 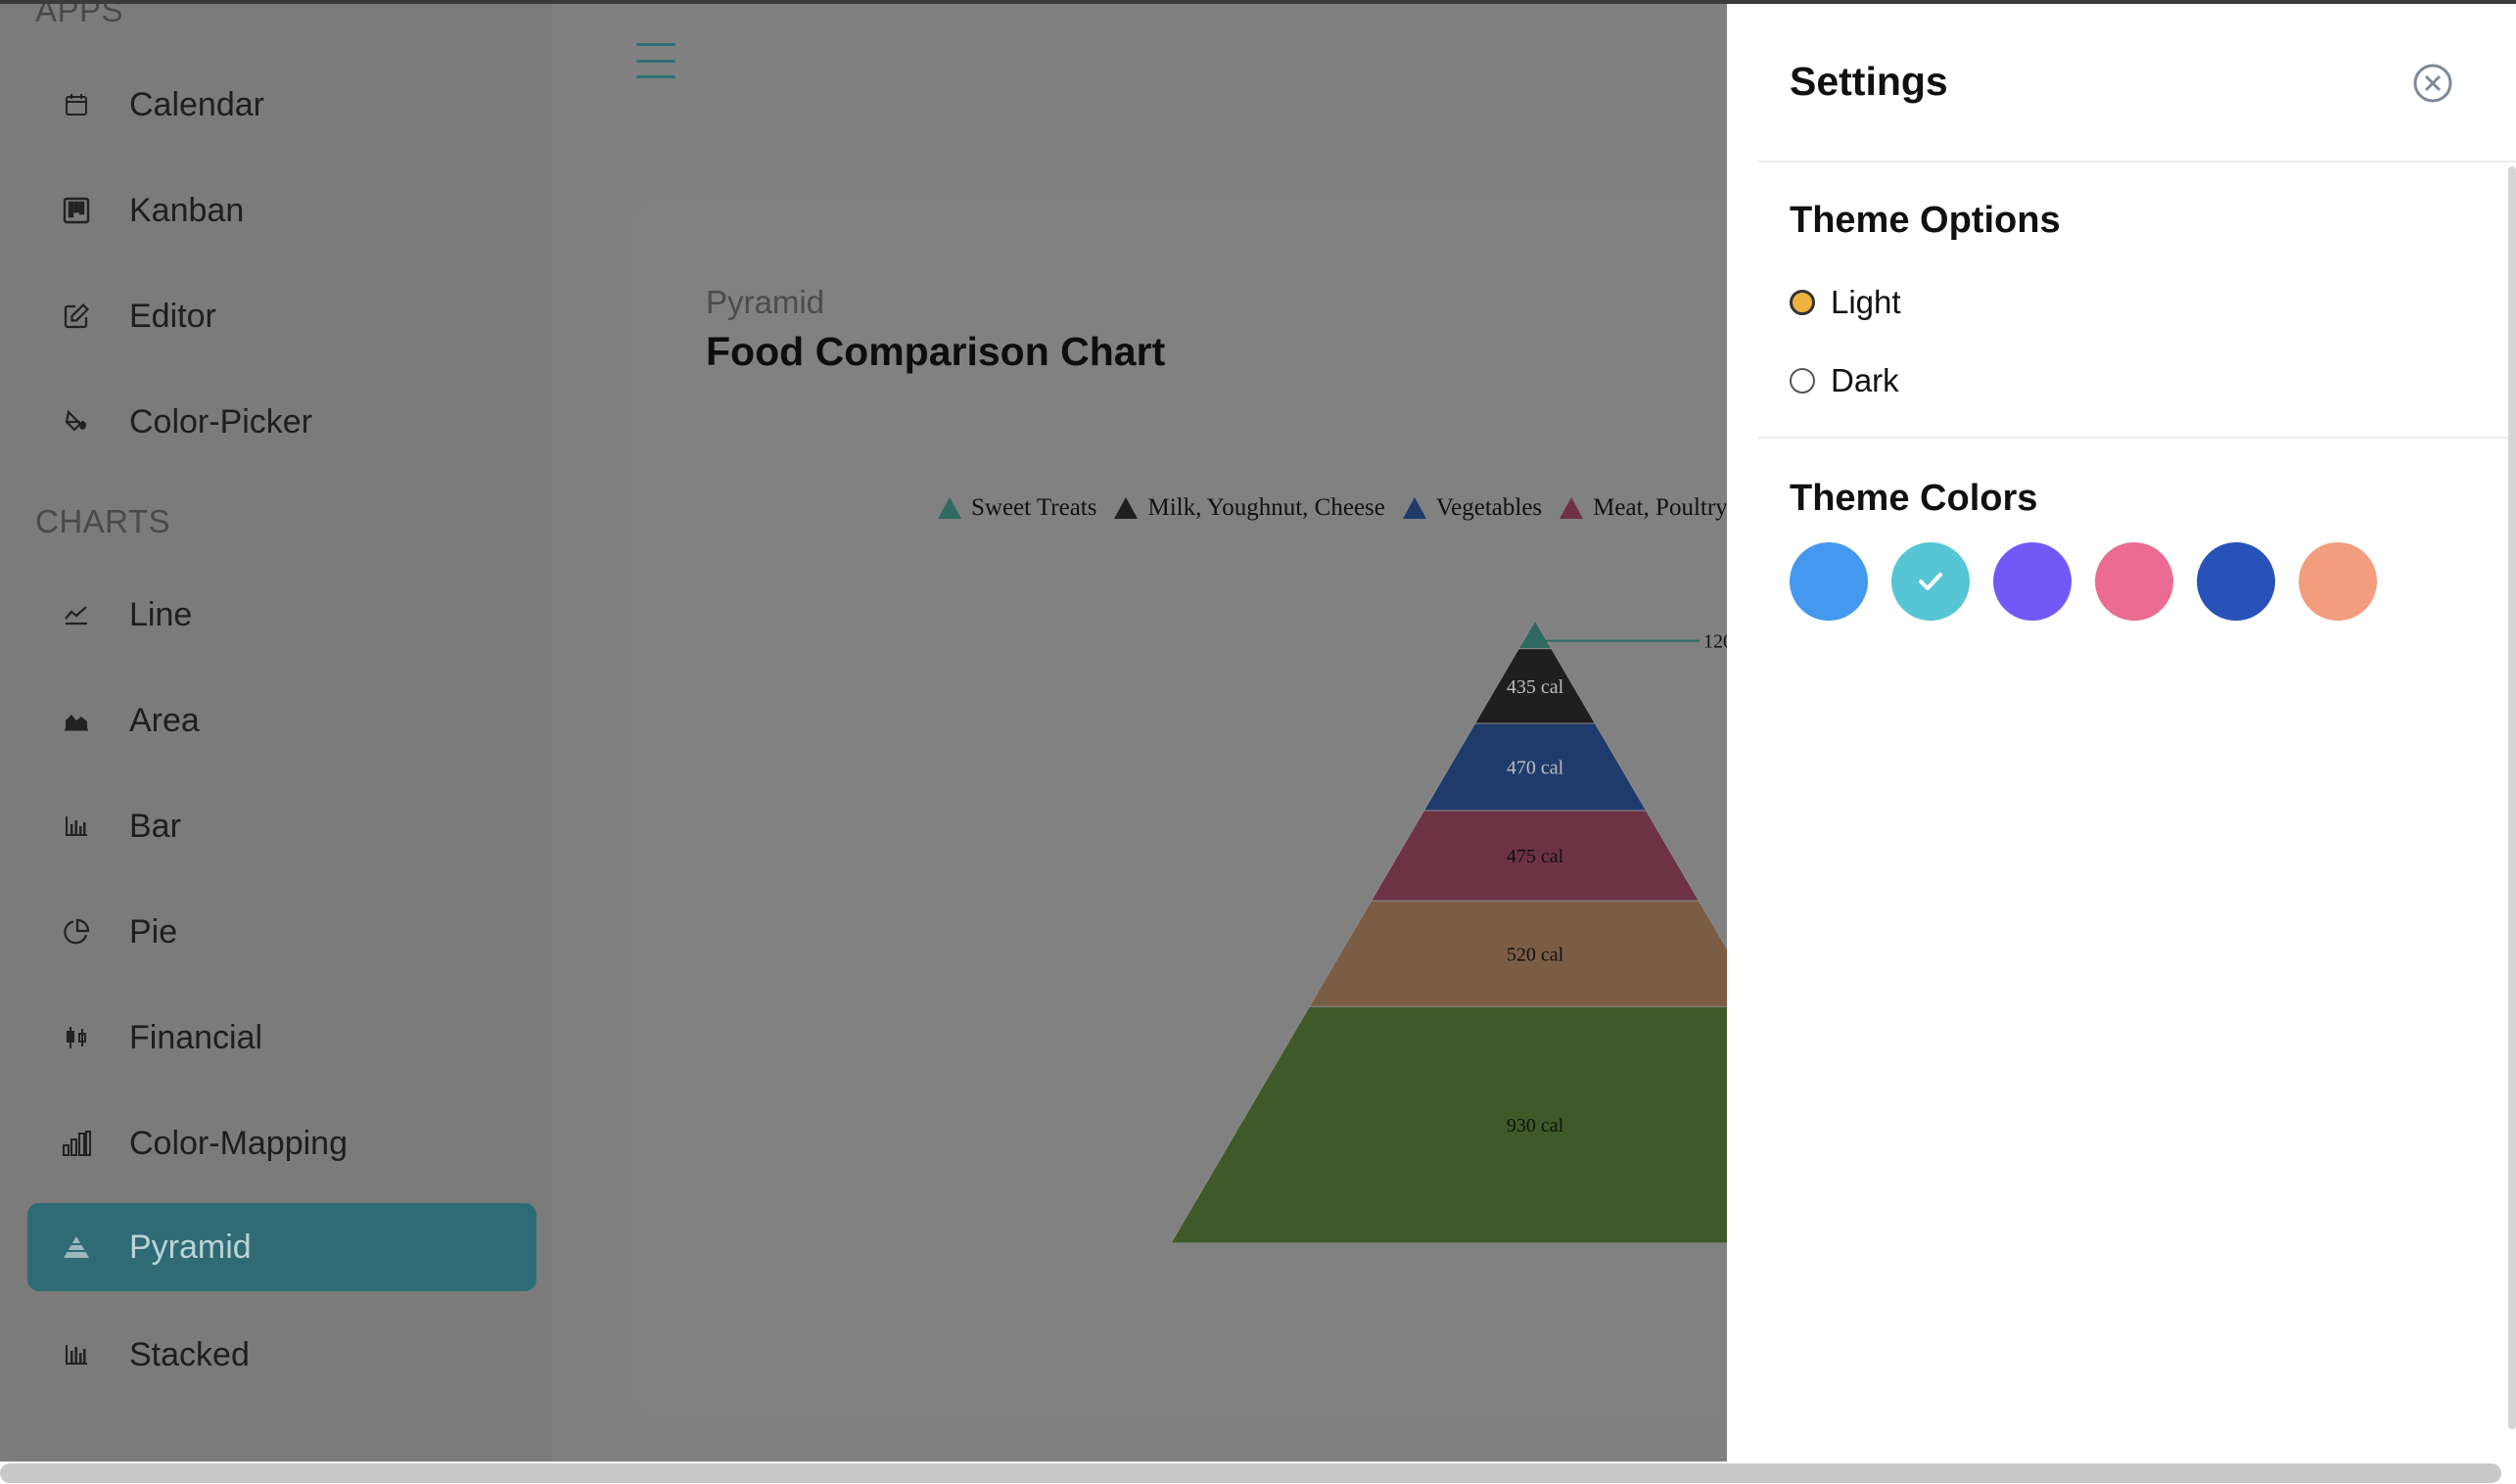 What do you see at coordinates (281, 720) in the screenshot?
I see `sidebar-item-area: Area` at bounding box center [281, 720].